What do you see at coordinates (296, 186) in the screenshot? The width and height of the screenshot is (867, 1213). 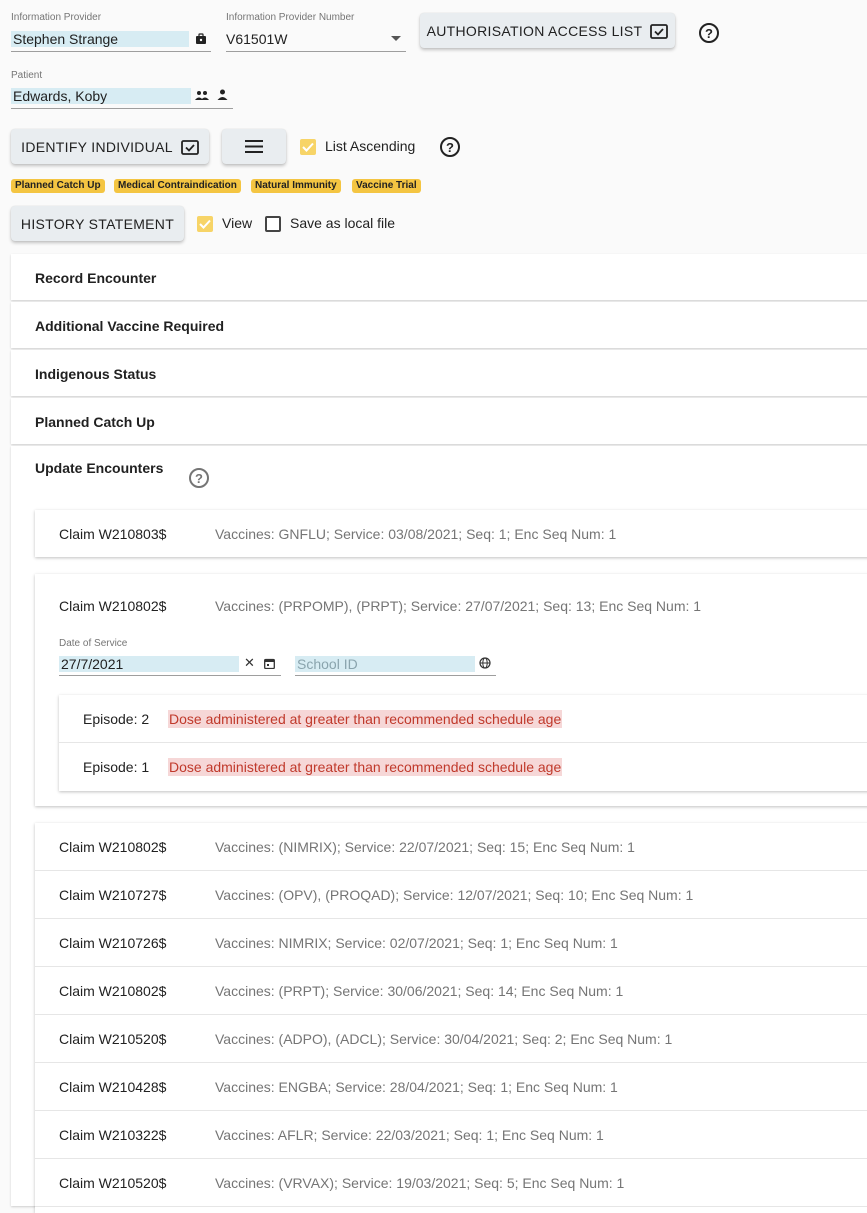 I see `tag-natural-immunity: Natural Immunity` at bounding box center [296, 186].